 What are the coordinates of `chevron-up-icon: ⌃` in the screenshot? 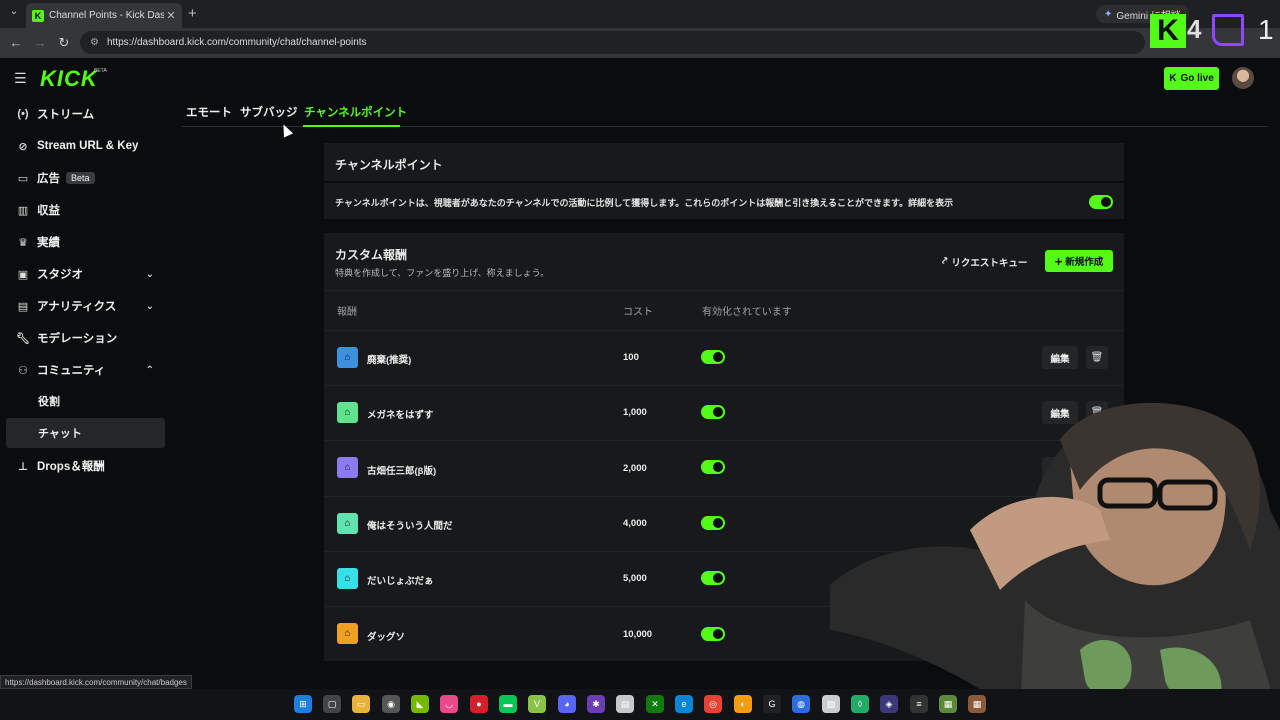 It's located at (149, 370).